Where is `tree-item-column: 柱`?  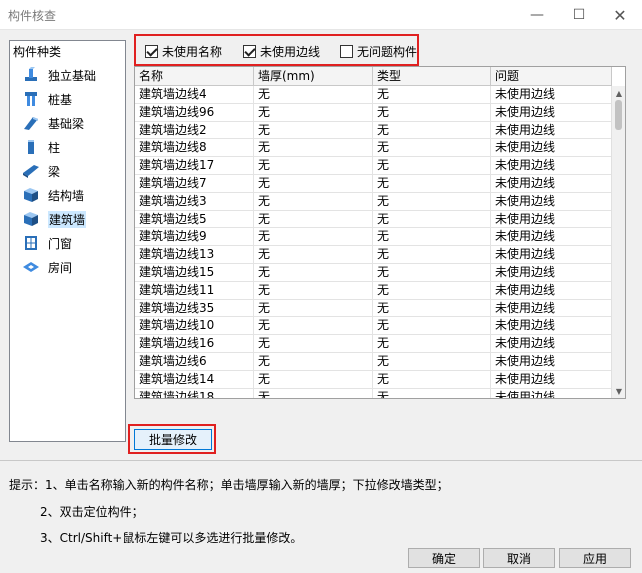
tree-item-column: 柱 is located at coordinates (41, 147).